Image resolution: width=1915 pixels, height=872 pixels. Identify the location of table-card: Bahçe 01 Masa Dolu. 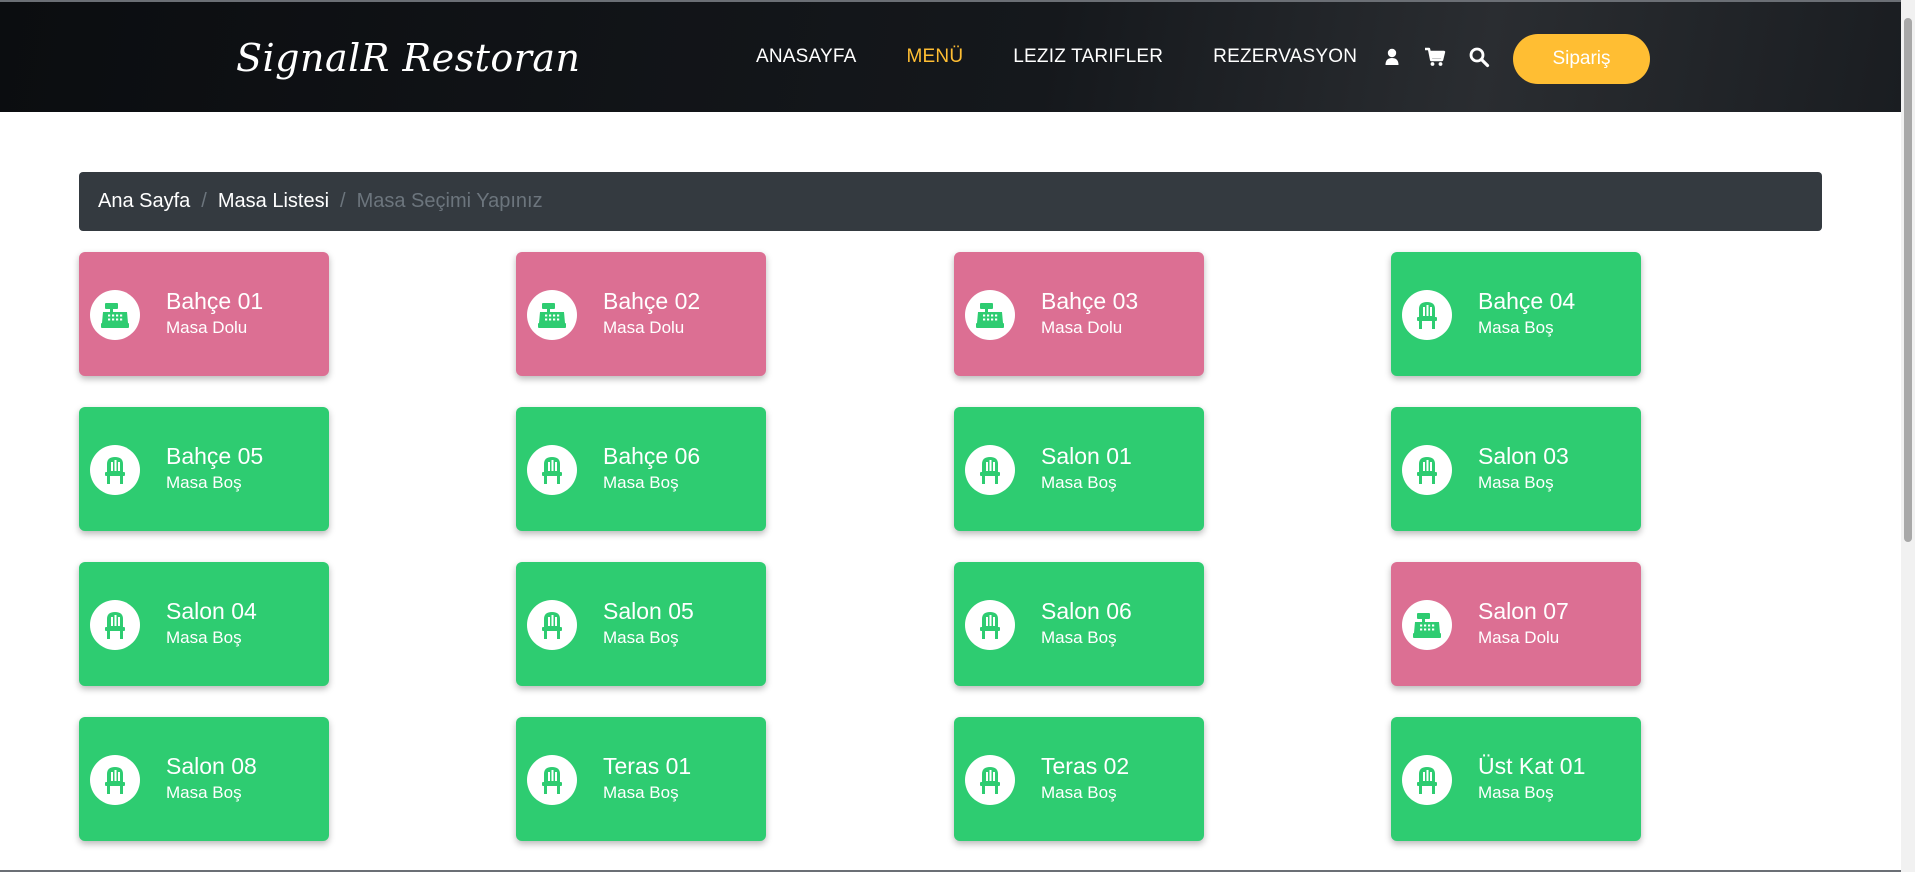
(204, 314).